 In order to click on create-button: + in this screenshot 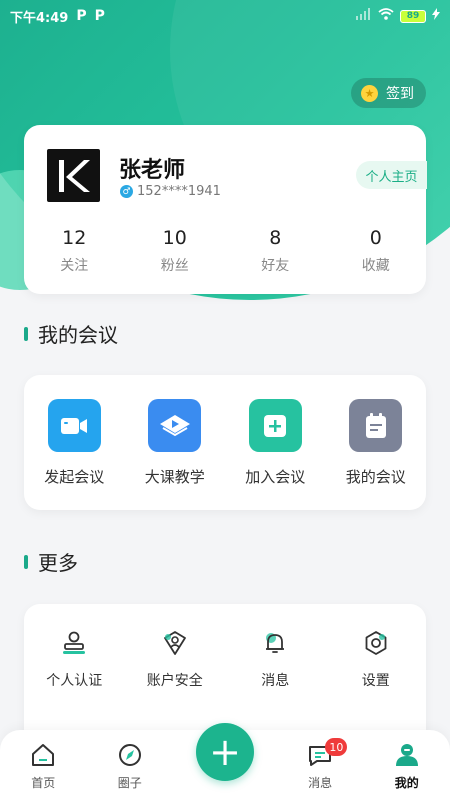, I will do `click(225, 752)`.